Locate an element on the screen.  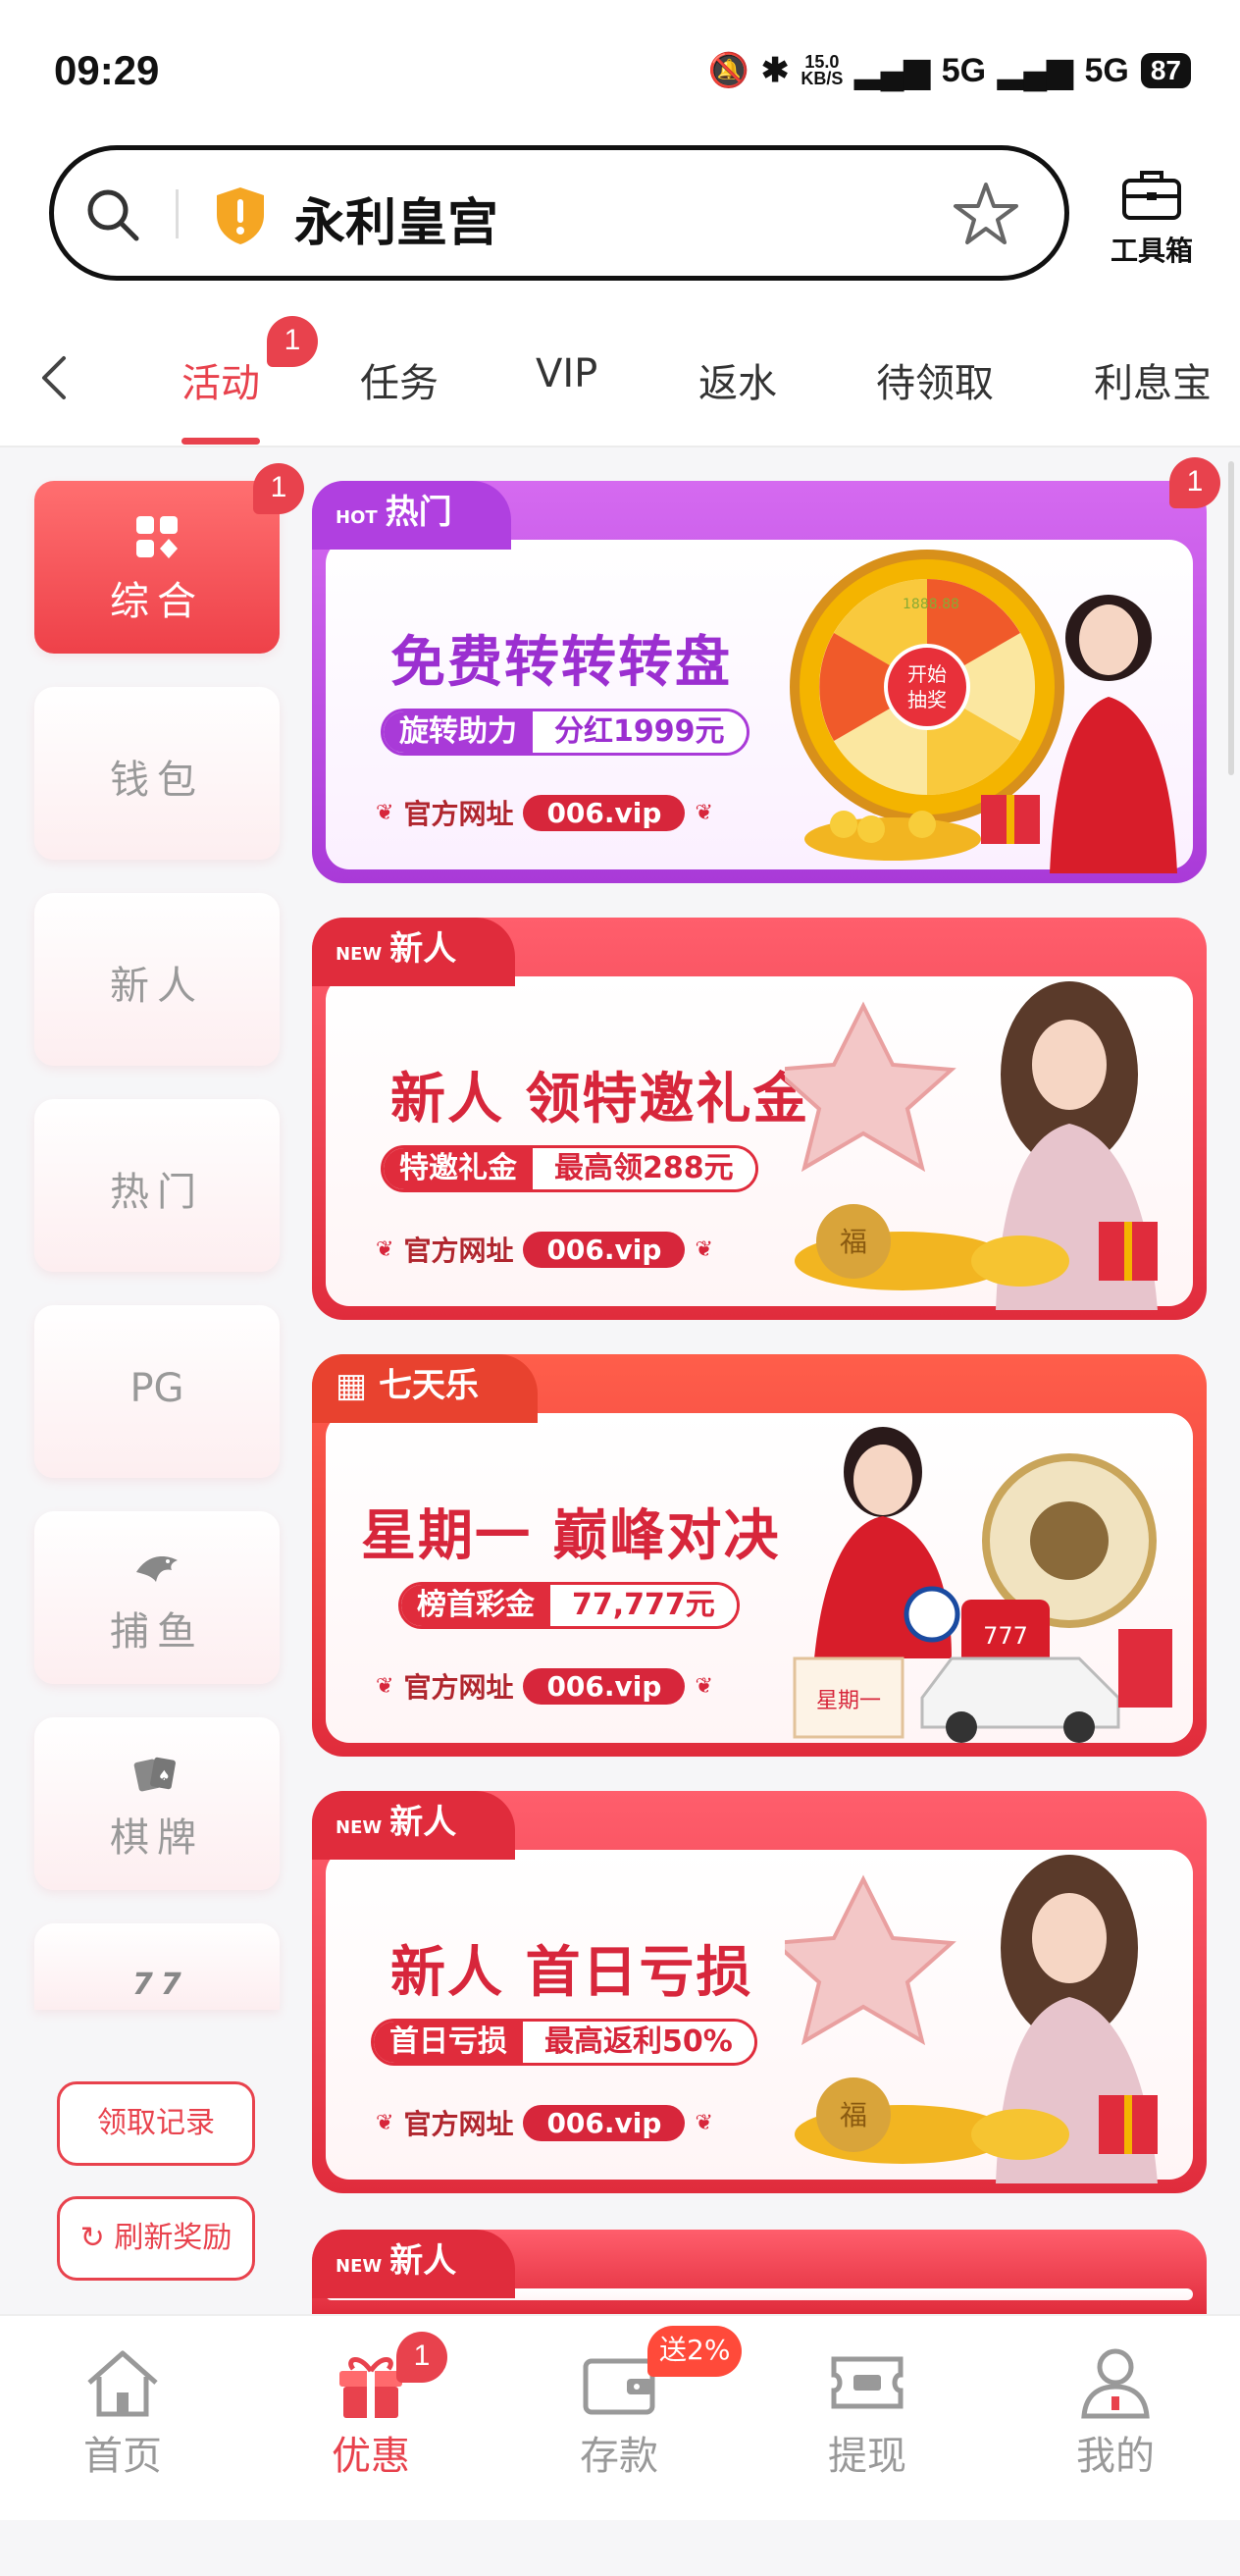
claim-records-button: 领取记录 is located at coordinates (156, 2123).